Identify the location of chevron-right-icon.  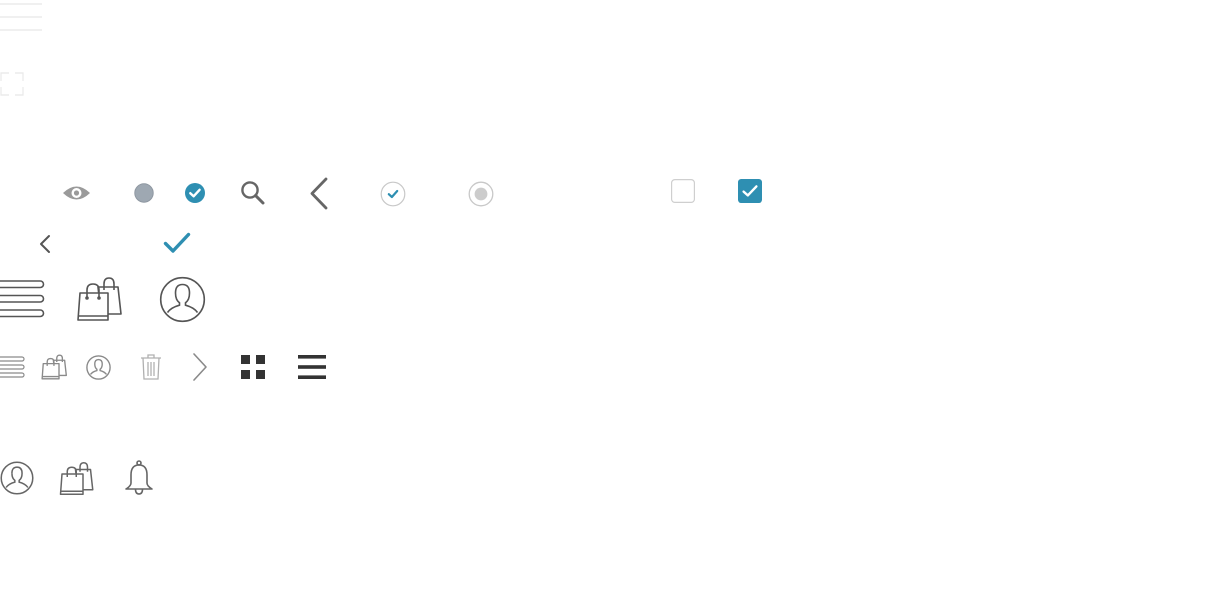
(200, 367).